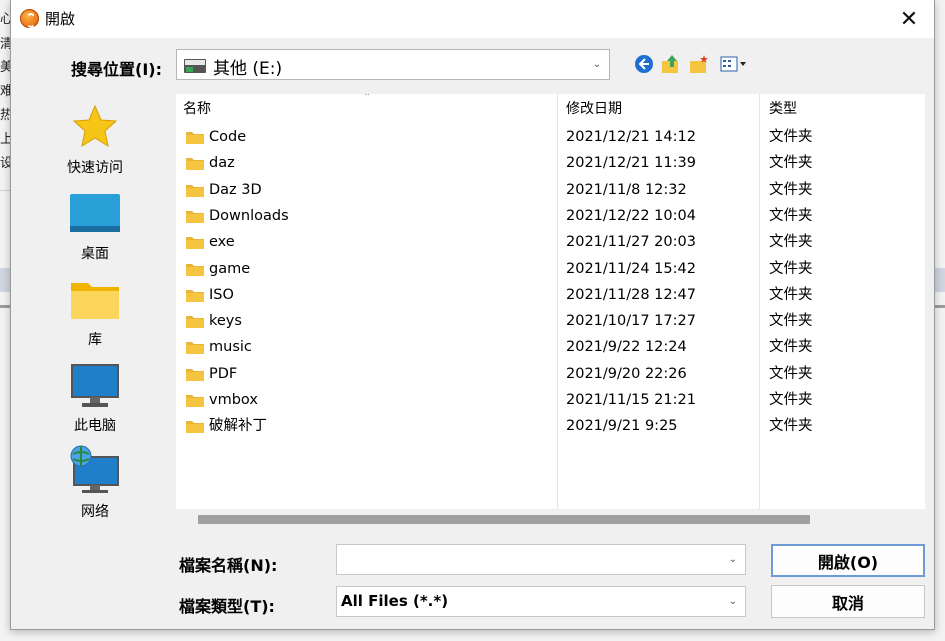 This screenshot has width=945, height=641. Describe the element at coordinates (626, 189) in the screenshot. I see `file-date: 2021/11/8 12:32` at that location.